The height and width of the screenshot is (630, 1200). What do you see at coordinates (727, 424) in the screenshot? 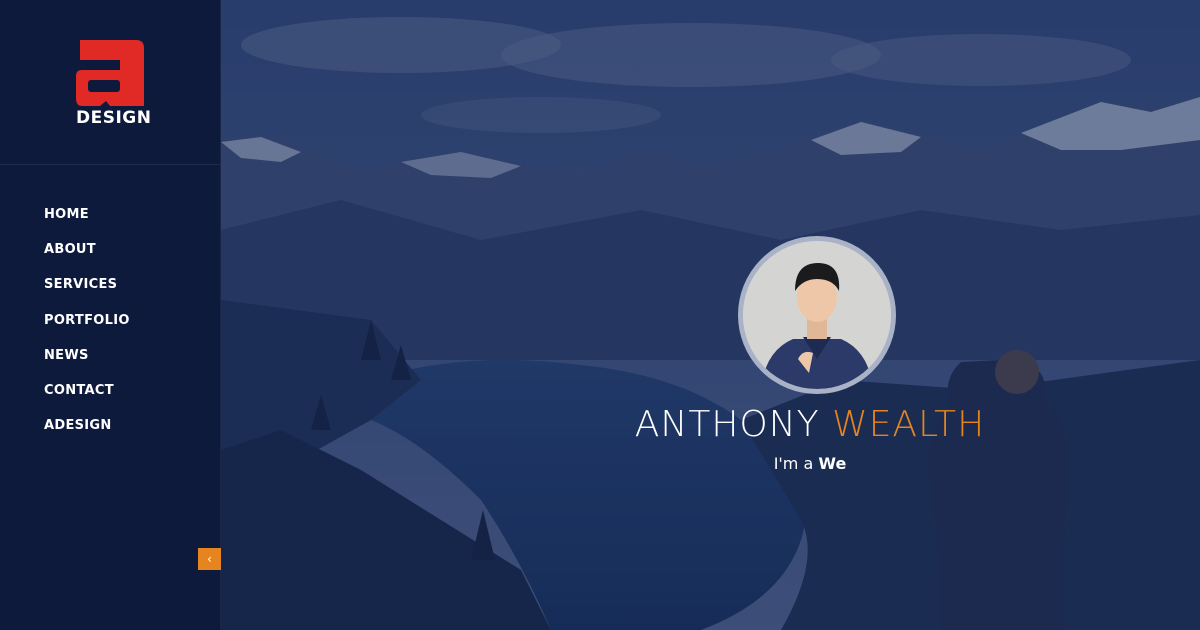
I see `hero-first-name: ANTHONY` at bounding box center [727, 424].